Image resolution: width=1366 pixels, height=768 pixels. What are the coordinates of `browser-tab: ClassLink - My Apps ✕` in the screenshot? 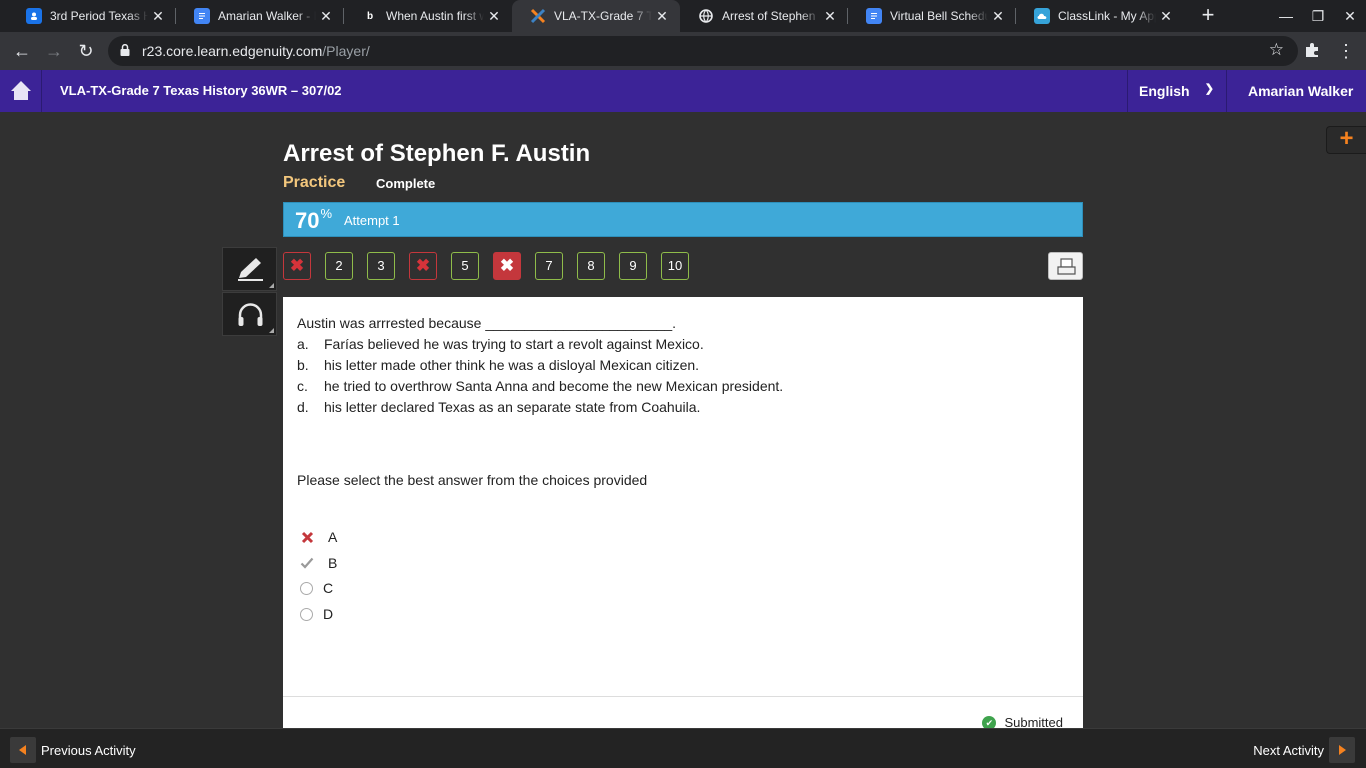 It's located at (1100, 16).